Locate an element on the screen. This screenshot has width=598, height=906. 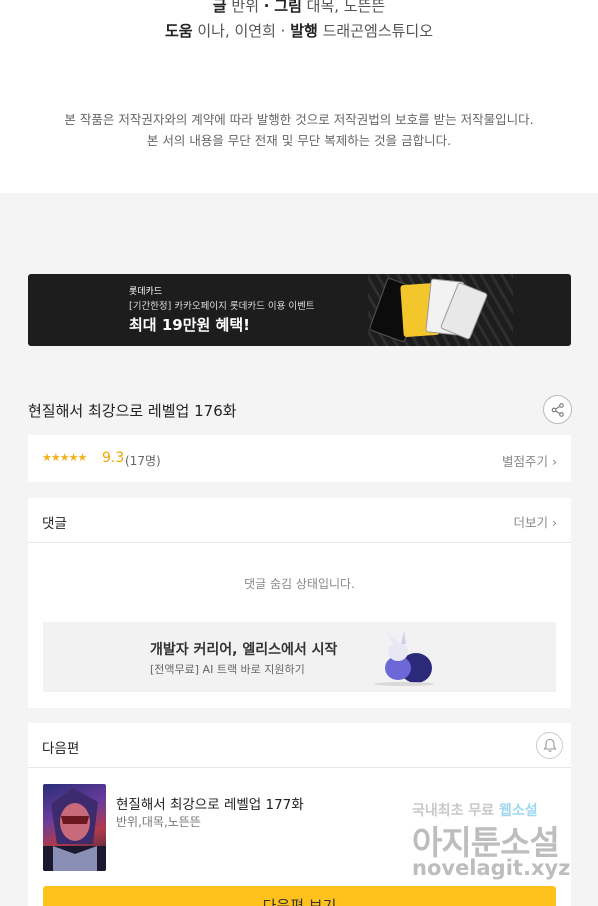
publisher-label: 발행 is located at coordinates (304, 31).